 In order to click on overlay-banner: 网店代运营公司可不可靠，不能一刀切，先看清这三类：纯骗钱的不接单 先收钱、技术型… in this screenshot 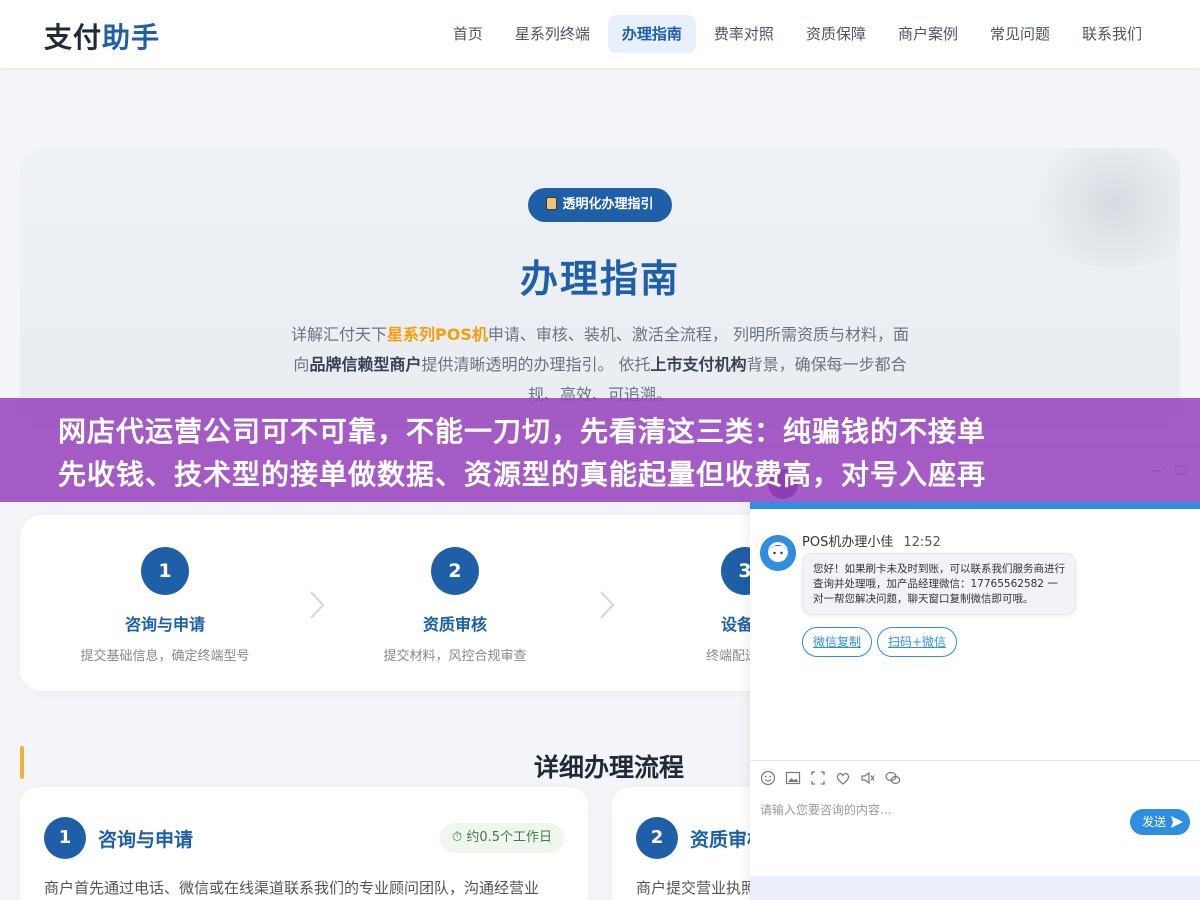, I will do `click(600, 450)`.